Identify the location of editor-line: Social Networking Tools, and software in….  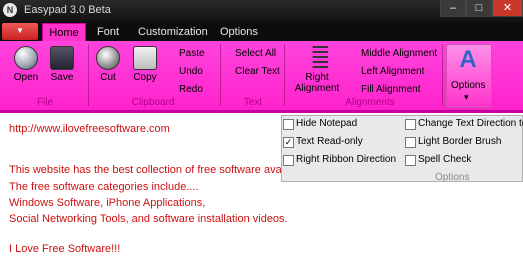
(148, 219).